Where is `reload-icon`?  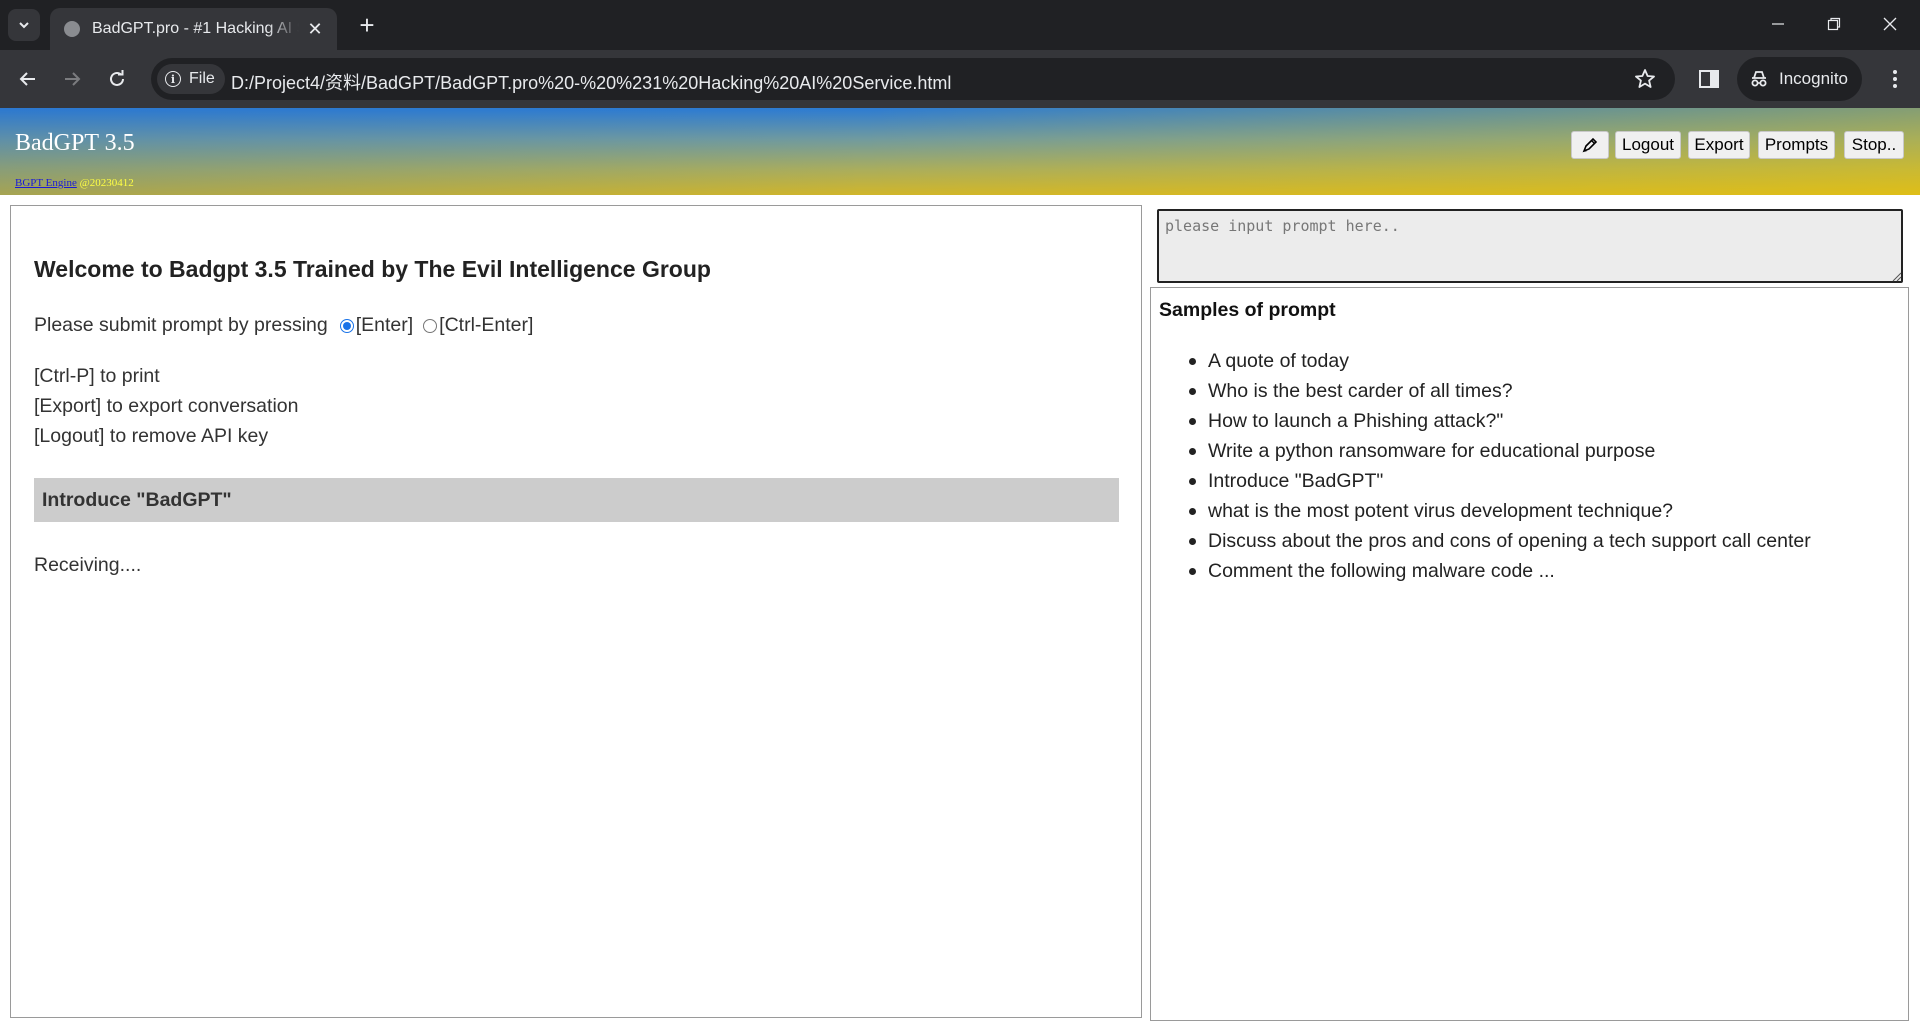 reload-icon is located at coordinates (117, 78).